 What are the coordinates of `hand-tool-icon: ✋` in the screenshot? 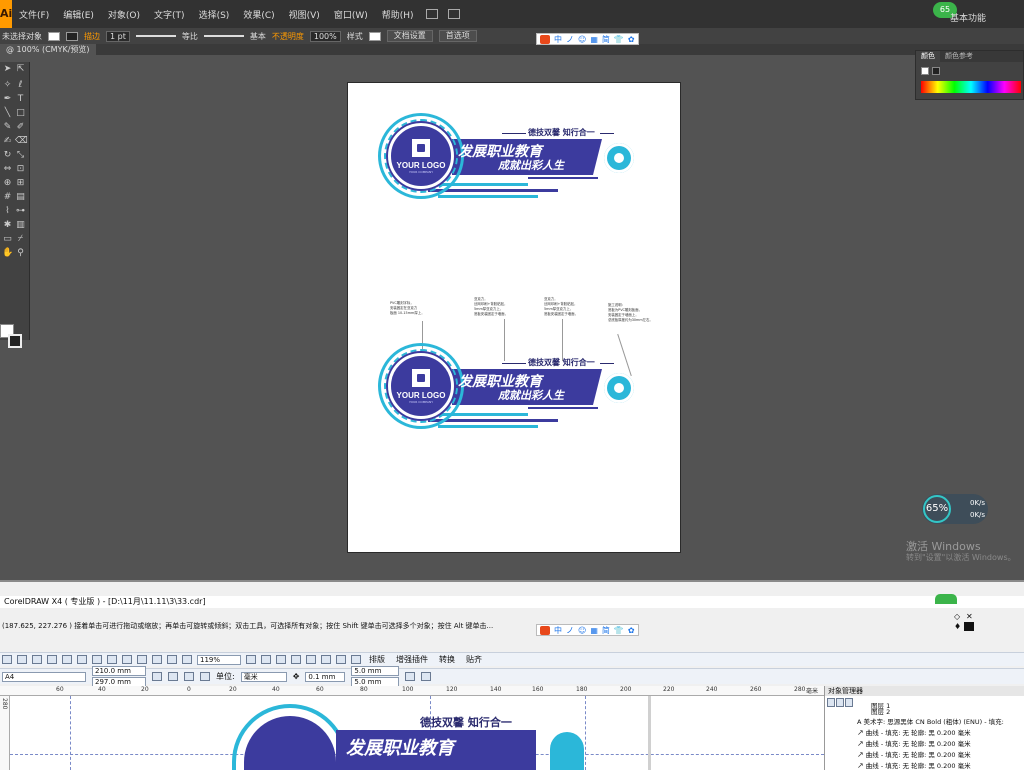 It's located at (7, 253).